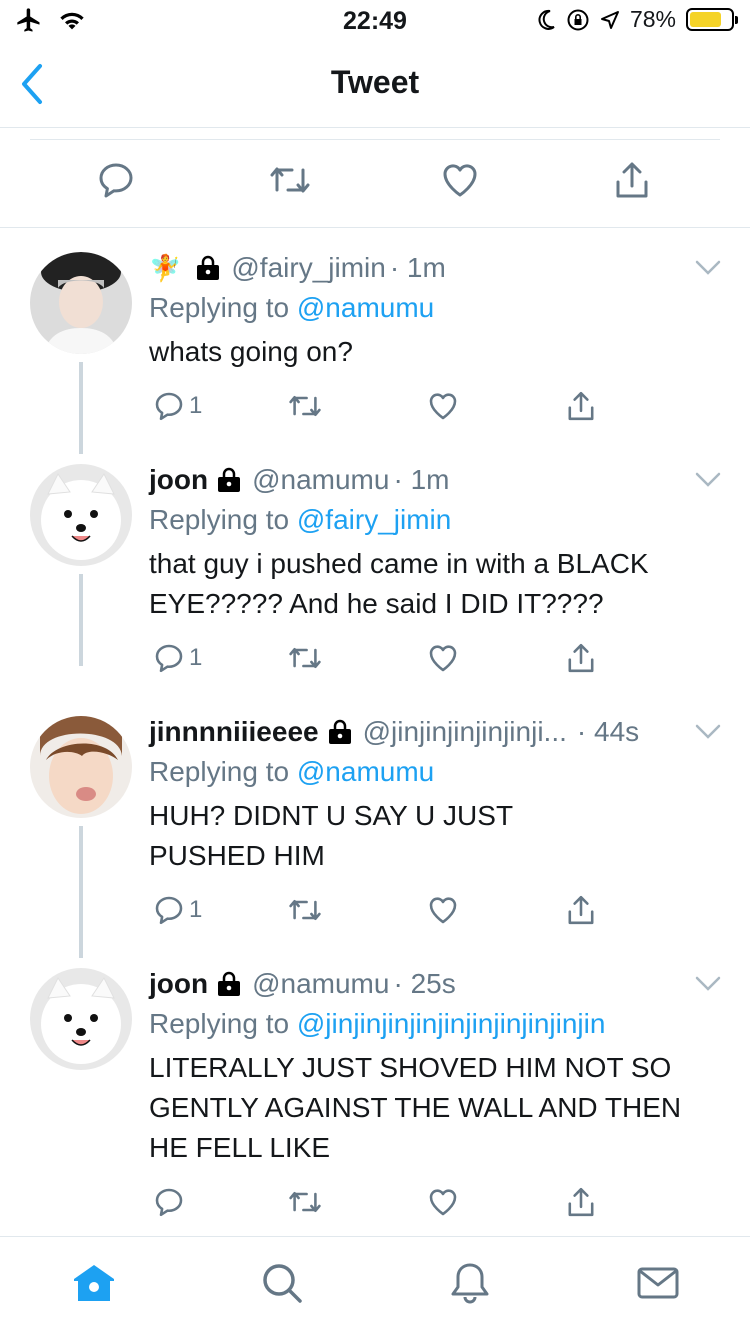 This screenshot has width=750, height=1334. Describe the element at coordinates (712, 19) in the screenshot. I see `battery-icon` at that location.